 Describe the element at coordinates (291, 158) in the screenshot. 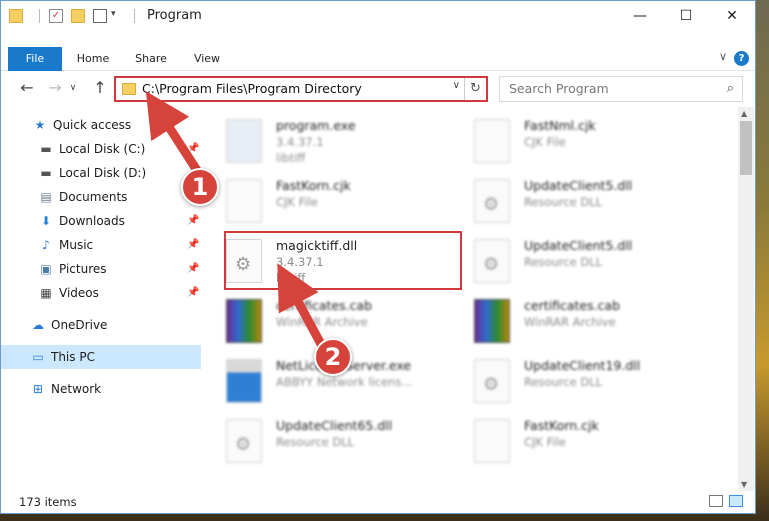

I see `file-meta: libtiff` at that location.